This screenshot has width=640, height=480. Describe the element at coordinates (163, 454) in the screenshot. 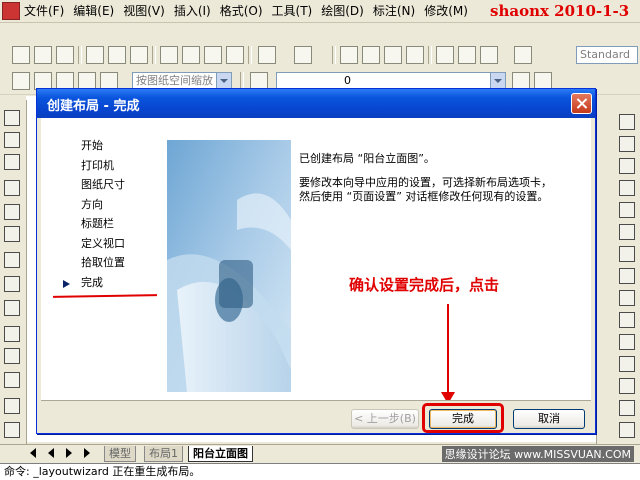

I see `tab-layout1: 布局1` at that location.